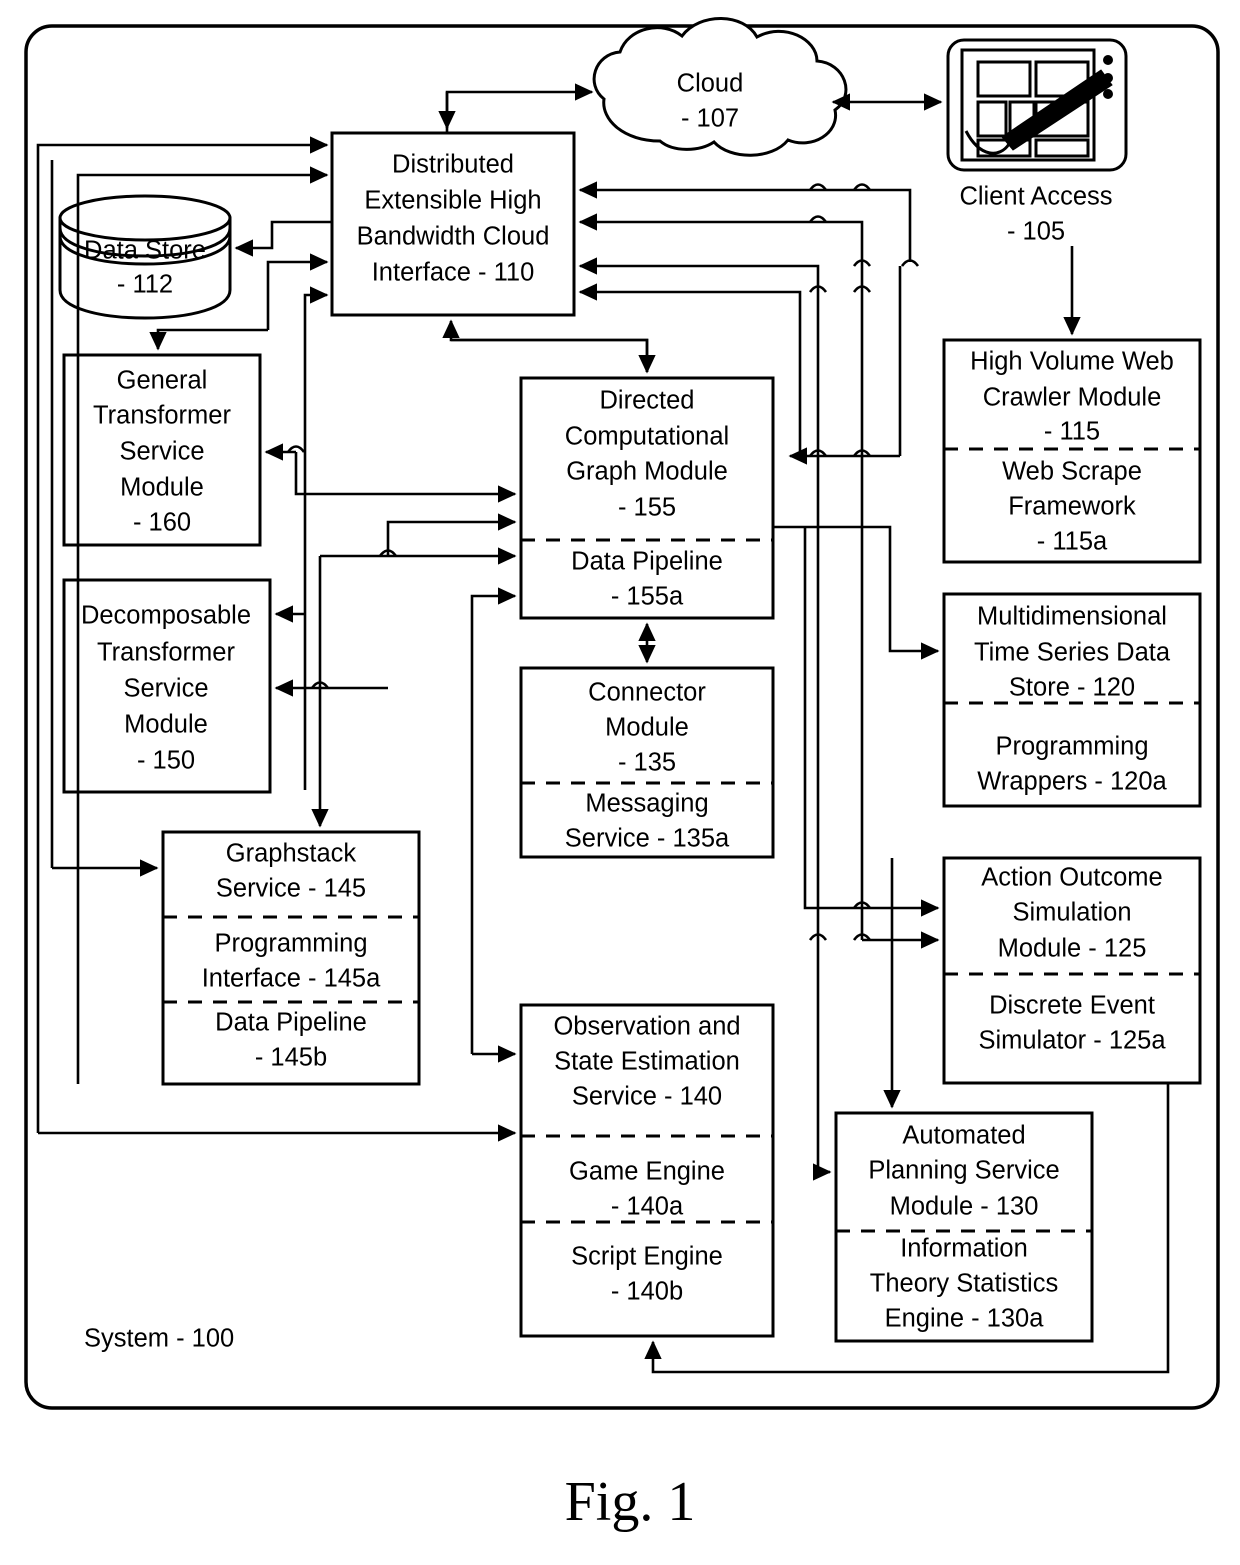 The width and height of the screenshot is (1240, 1565). I want to click on connector-head-line3: - 135, so click(647, 763).